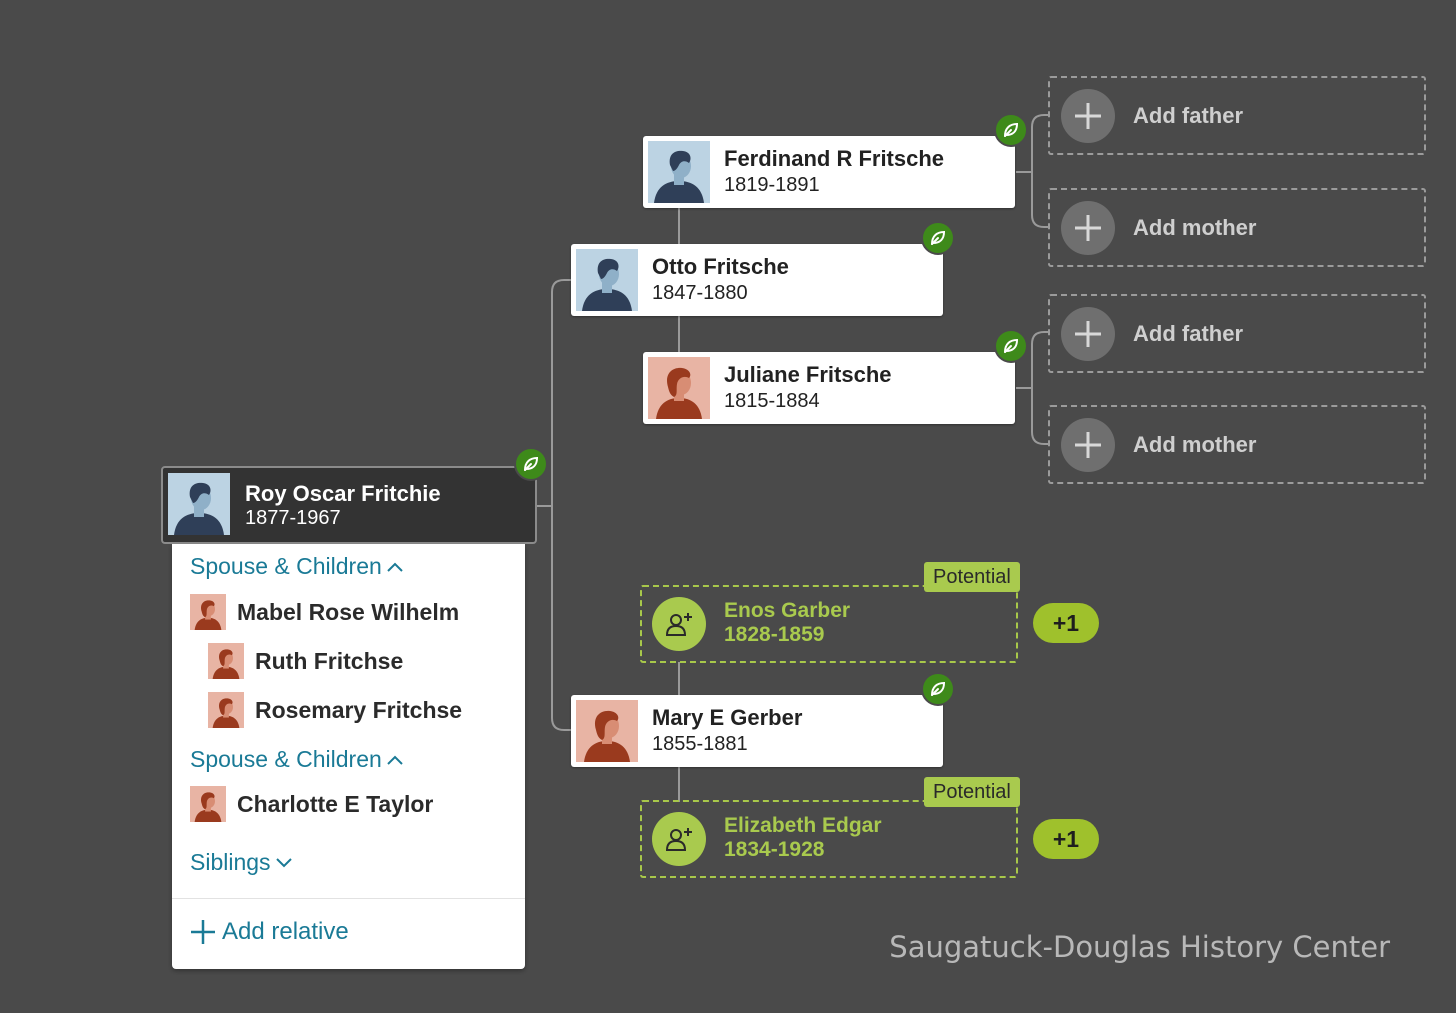 This screenshot has height=1013, width=1456. Describe the element at coordinates (348, 611) in the screenshot. I see `relative-name: Mabel Rose Wilhelm` at that location.